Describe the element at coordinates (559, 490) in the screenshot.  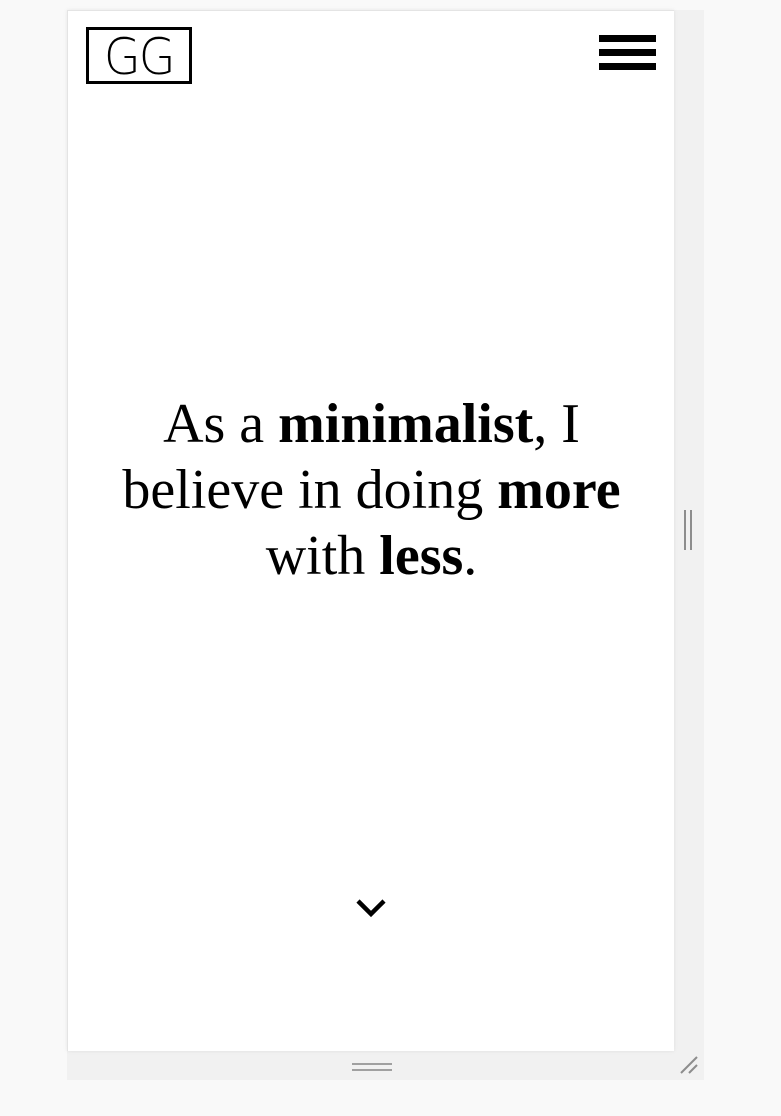
I see `emphasis-more: more` at that location.